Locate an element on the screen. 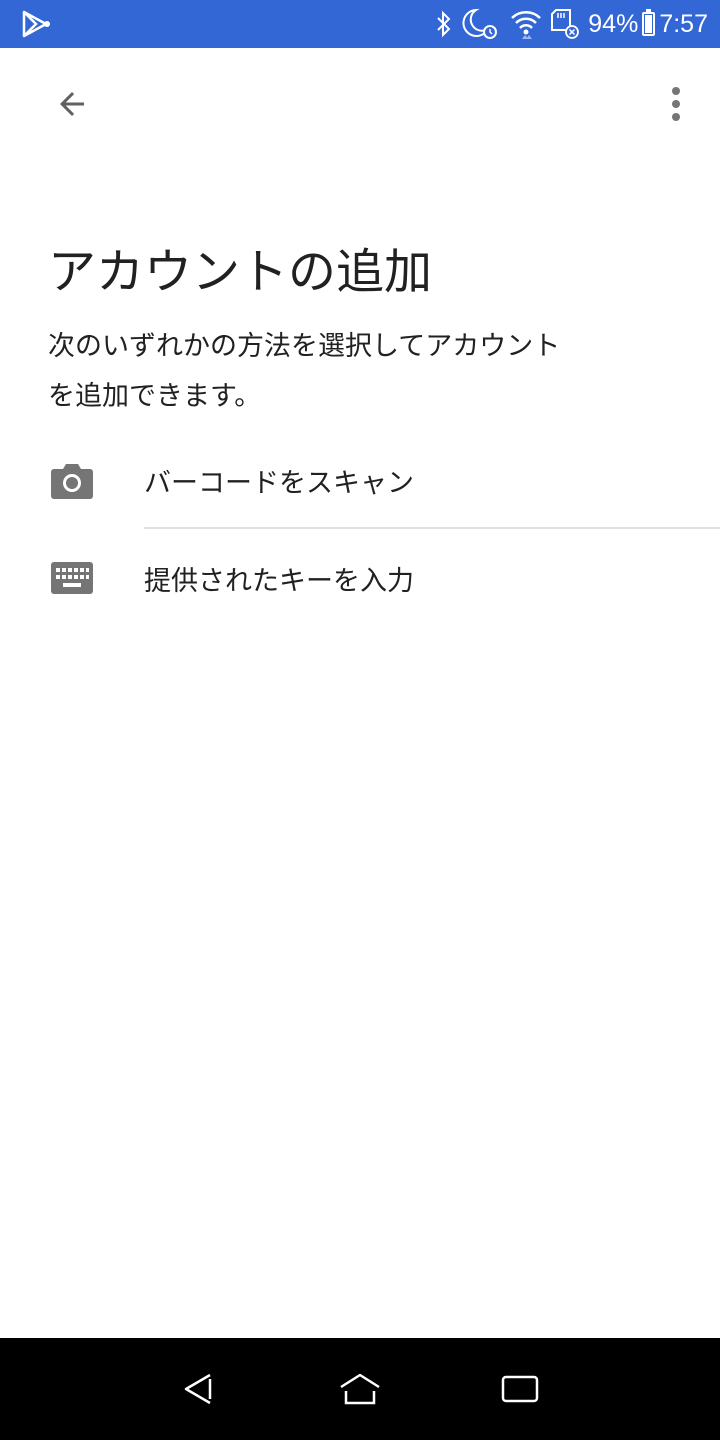 The height and width of the screenshot is (1440, 720). description-line: 次のいずれかの方法を選択してアカウント is located at coordinates (304, 346).